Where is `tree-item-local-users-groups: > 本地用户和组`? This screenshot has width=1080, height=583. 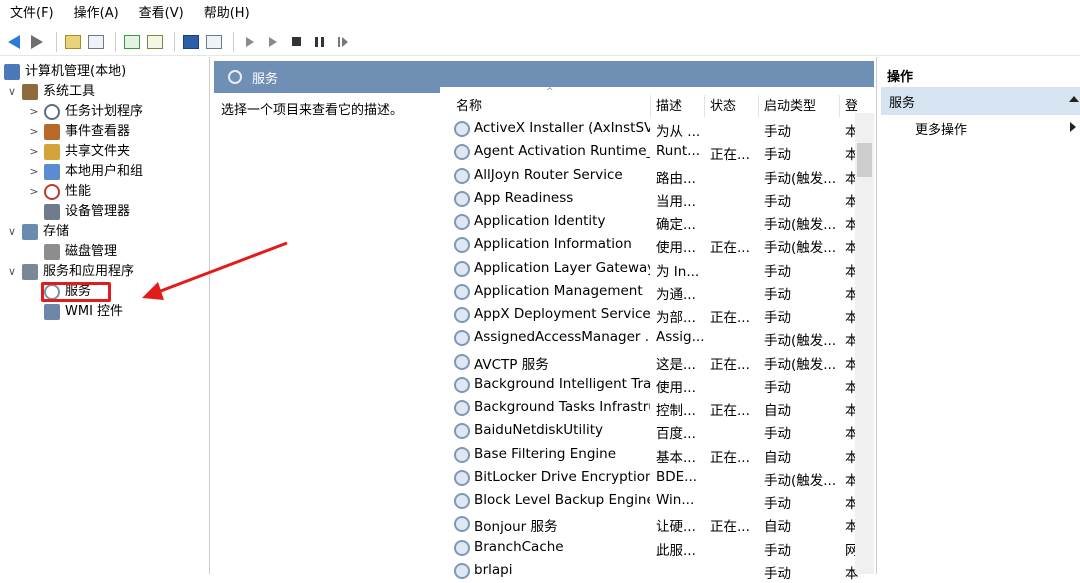
tree-item-local-users-groups: > 本地用户和组 is located at coordinates (85, 172).